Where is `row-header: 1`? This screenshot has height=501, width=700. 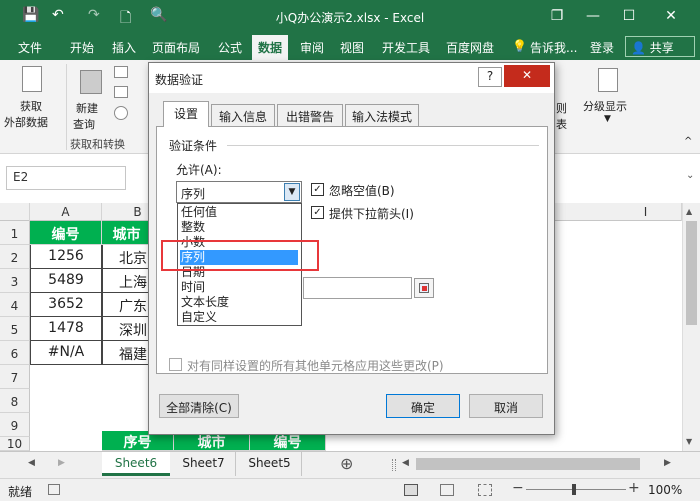
row-header: 1 is located at coordinates (15, 233).